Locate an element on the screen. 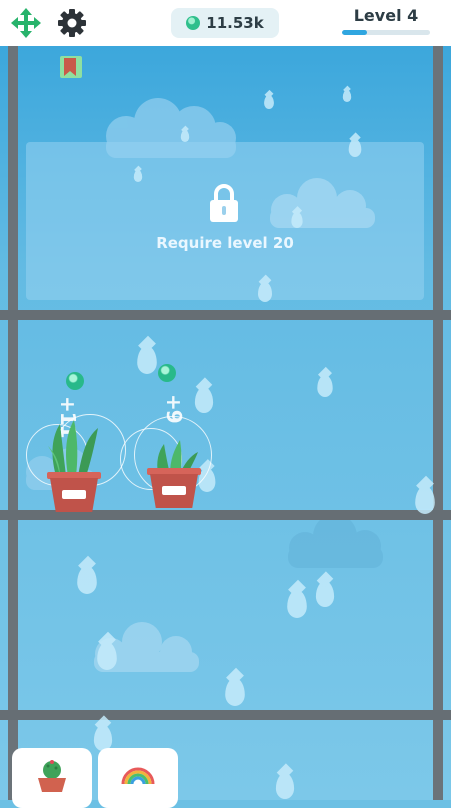 This screenshot has height=808, width=451. currency-amount: 11.53k is located at coordinates (235, 23).